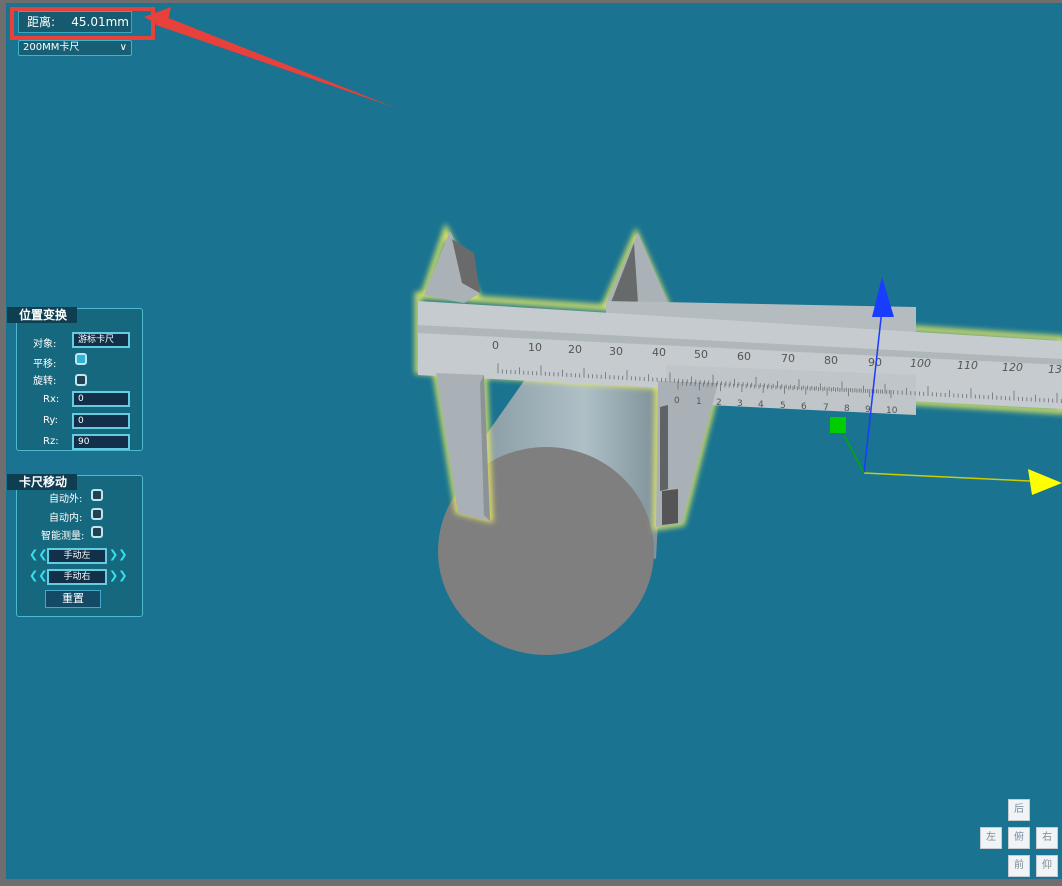  I want to click on main-scale-label: 120, so click(1012, 367).